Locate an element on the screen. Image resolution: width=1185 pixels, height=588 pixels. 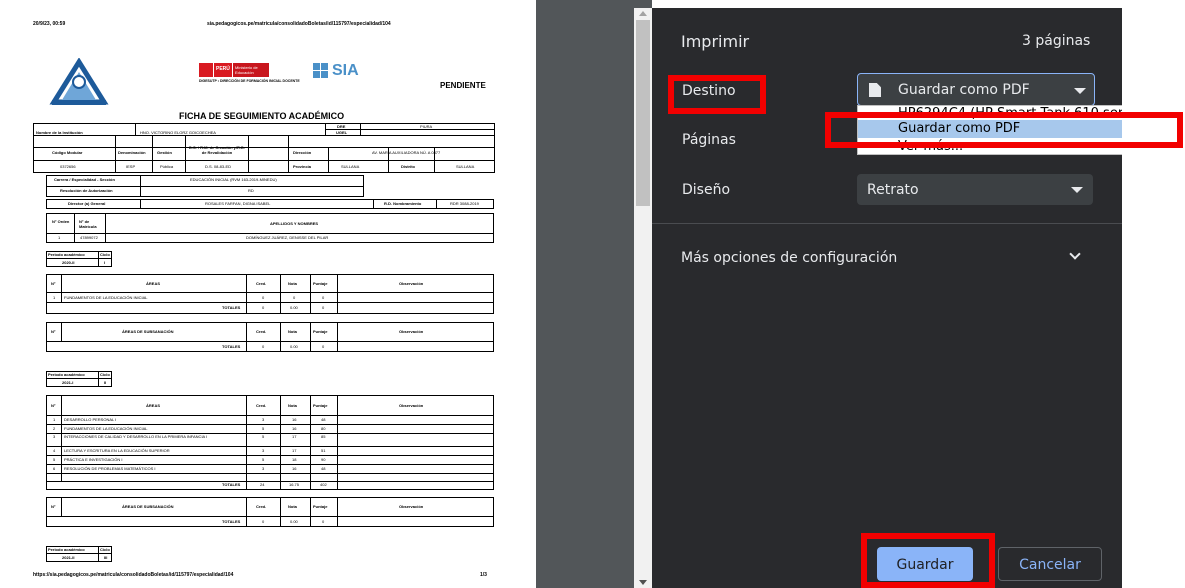
table-row-n: 5 is located at coordinates (54, 459).